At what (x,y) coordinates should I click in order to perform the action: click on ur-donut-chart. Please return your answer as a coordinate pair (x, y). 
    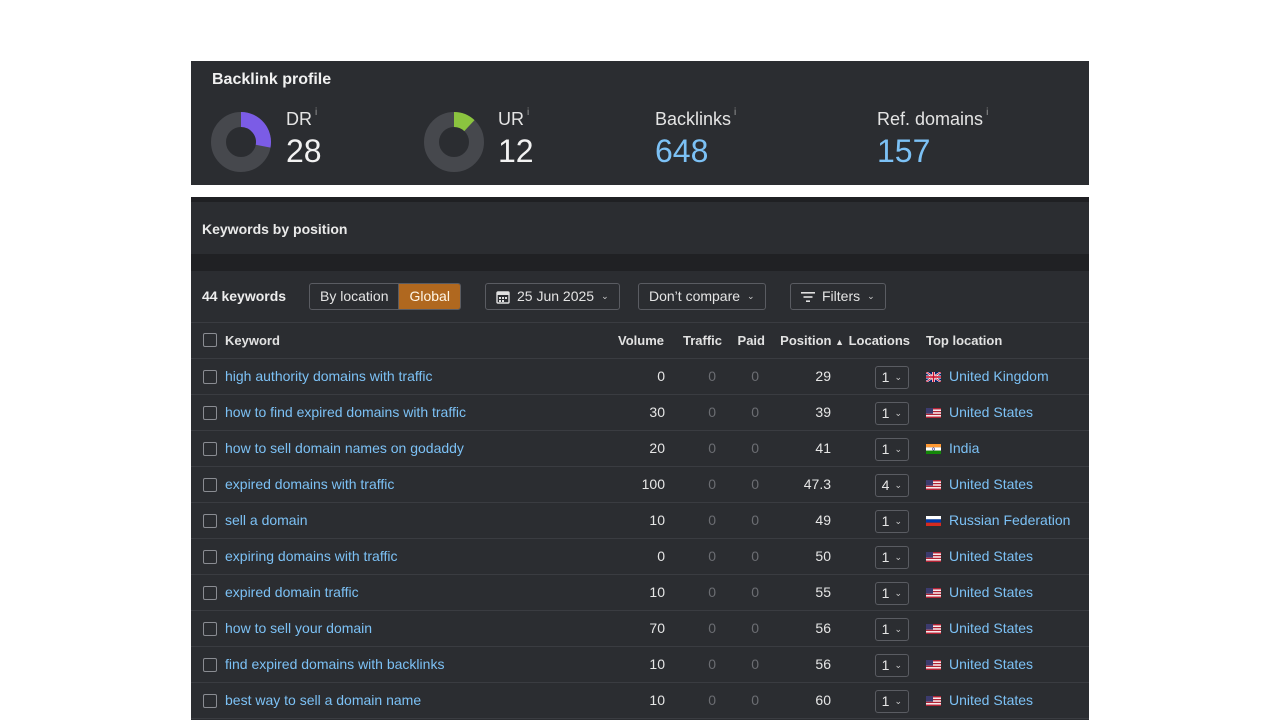
    Looking at the image, I should click on (454, 142).